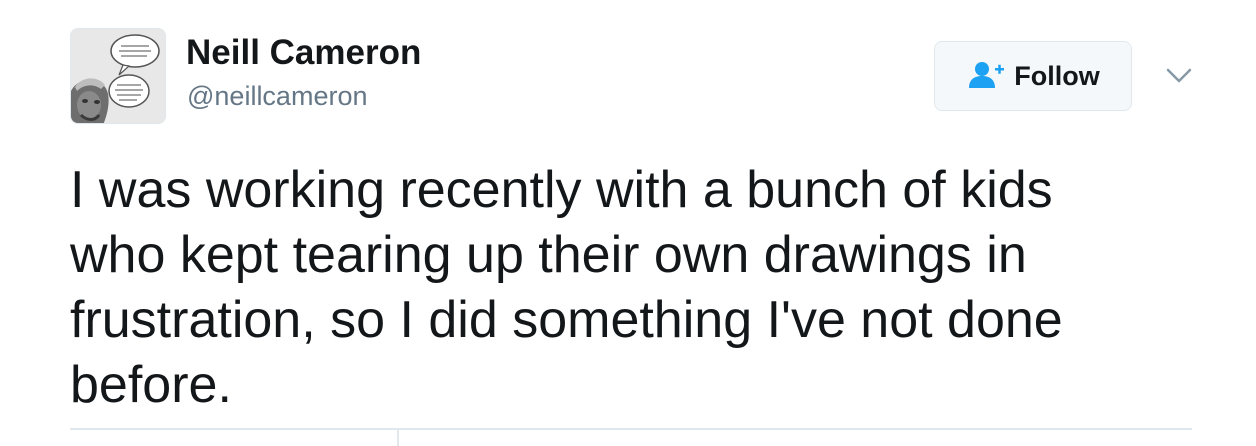 This screenshot has width=1256, height=446. I want to click on avatar, so click(118, 76).